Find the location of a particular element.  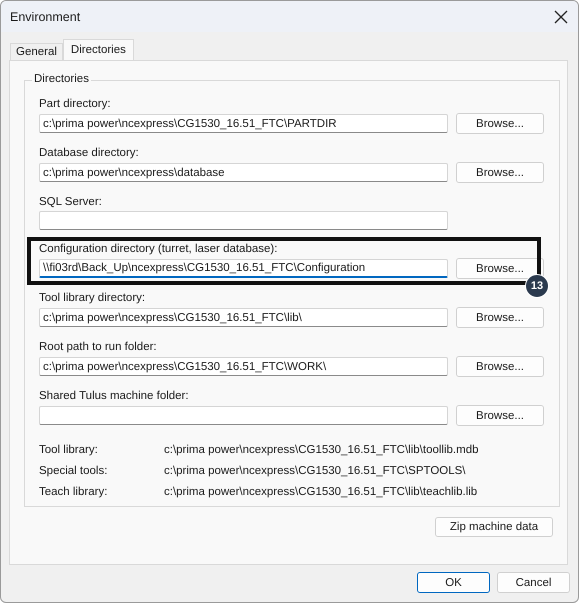

field-label: Part directory: is located at coordinates (75, 104).